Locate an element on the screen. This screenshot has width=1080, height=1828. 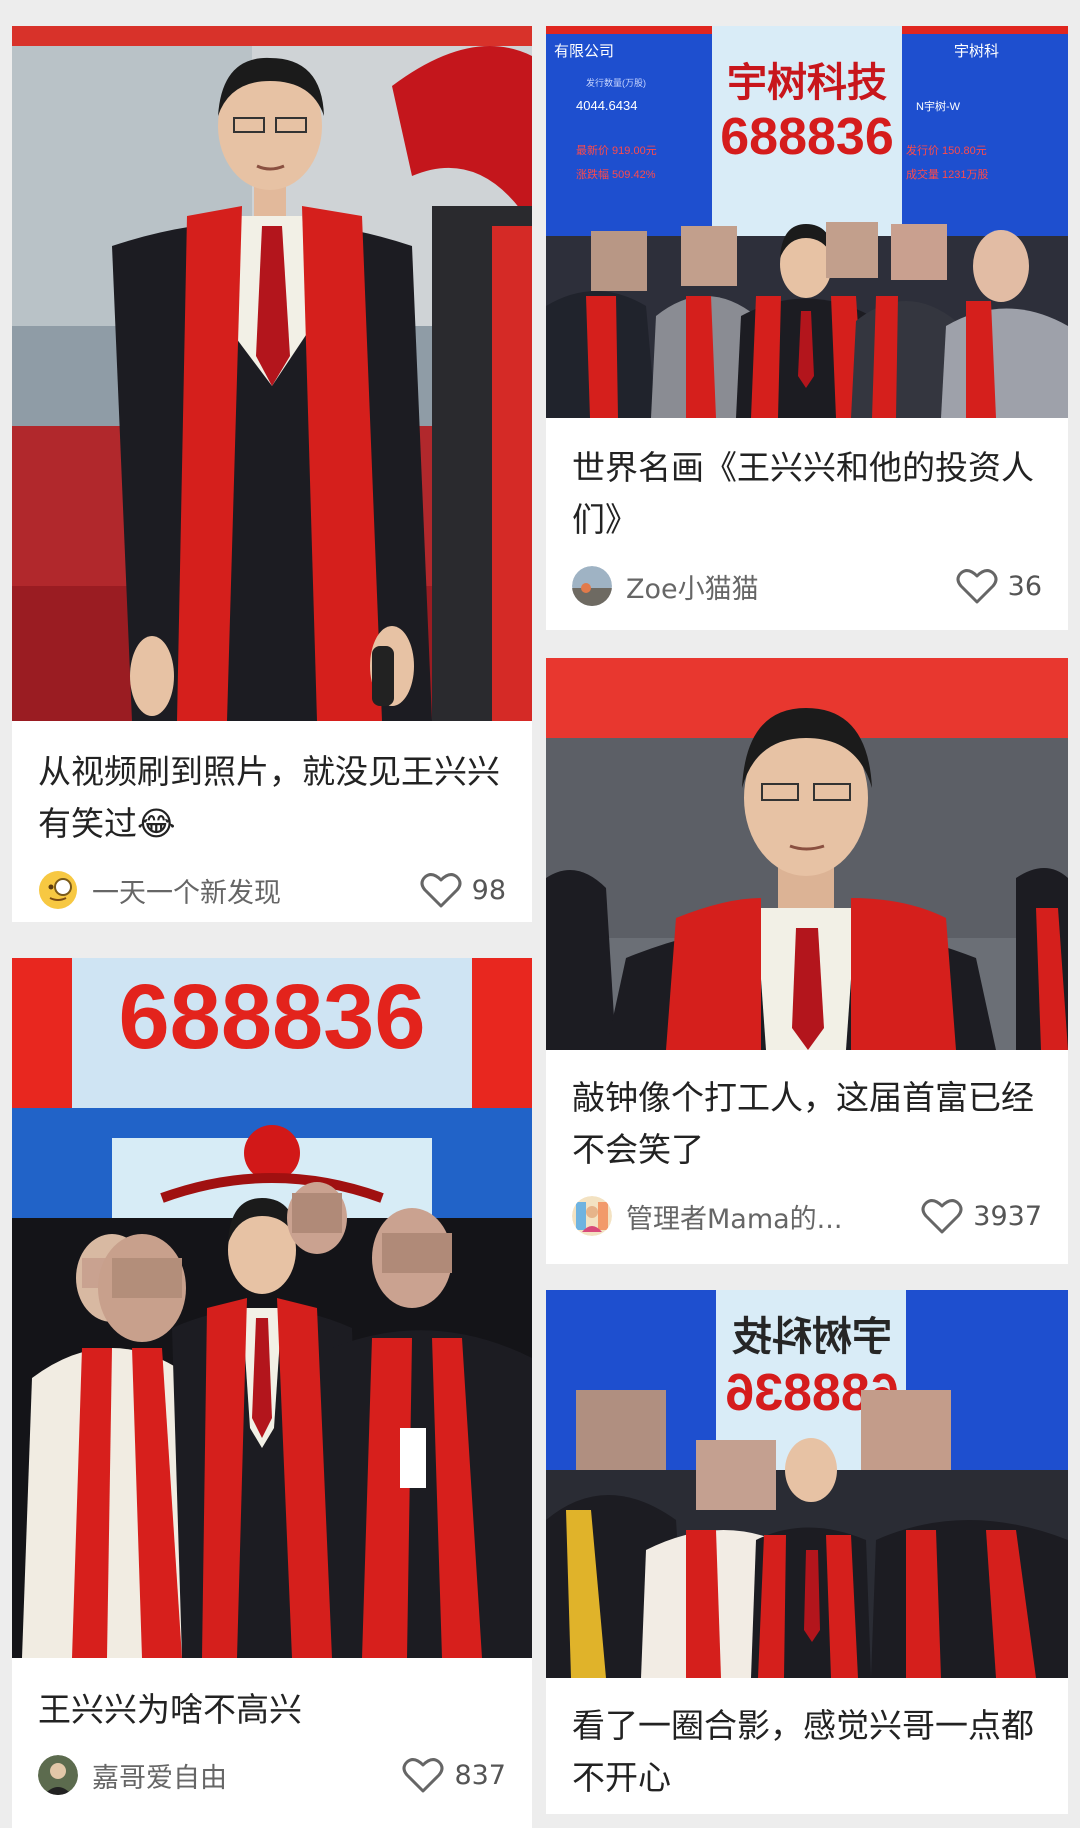
board-stat2: 最新价 919.00元 is located at coordinates (616, 150).